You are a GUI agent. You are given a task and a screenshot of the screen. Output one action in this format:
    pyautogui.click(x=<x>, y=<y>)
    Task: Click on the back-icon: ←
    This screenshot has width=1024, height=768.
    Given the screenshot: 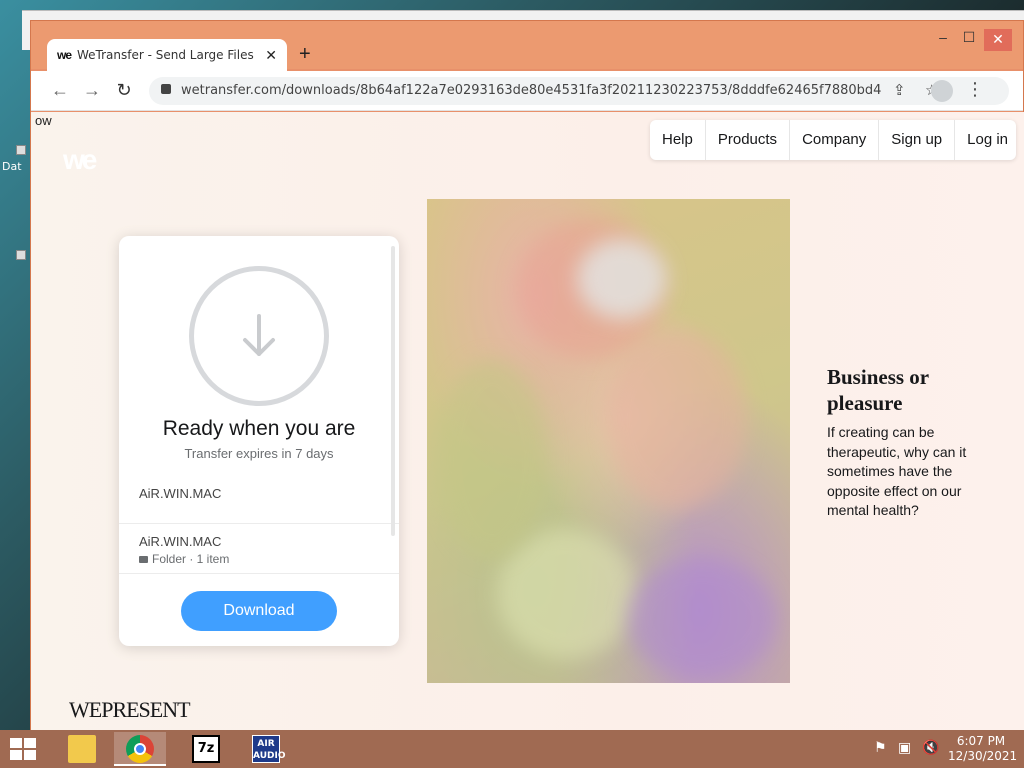 What is the action you would take?
    pyautogui.click(x=60, y=90)
    